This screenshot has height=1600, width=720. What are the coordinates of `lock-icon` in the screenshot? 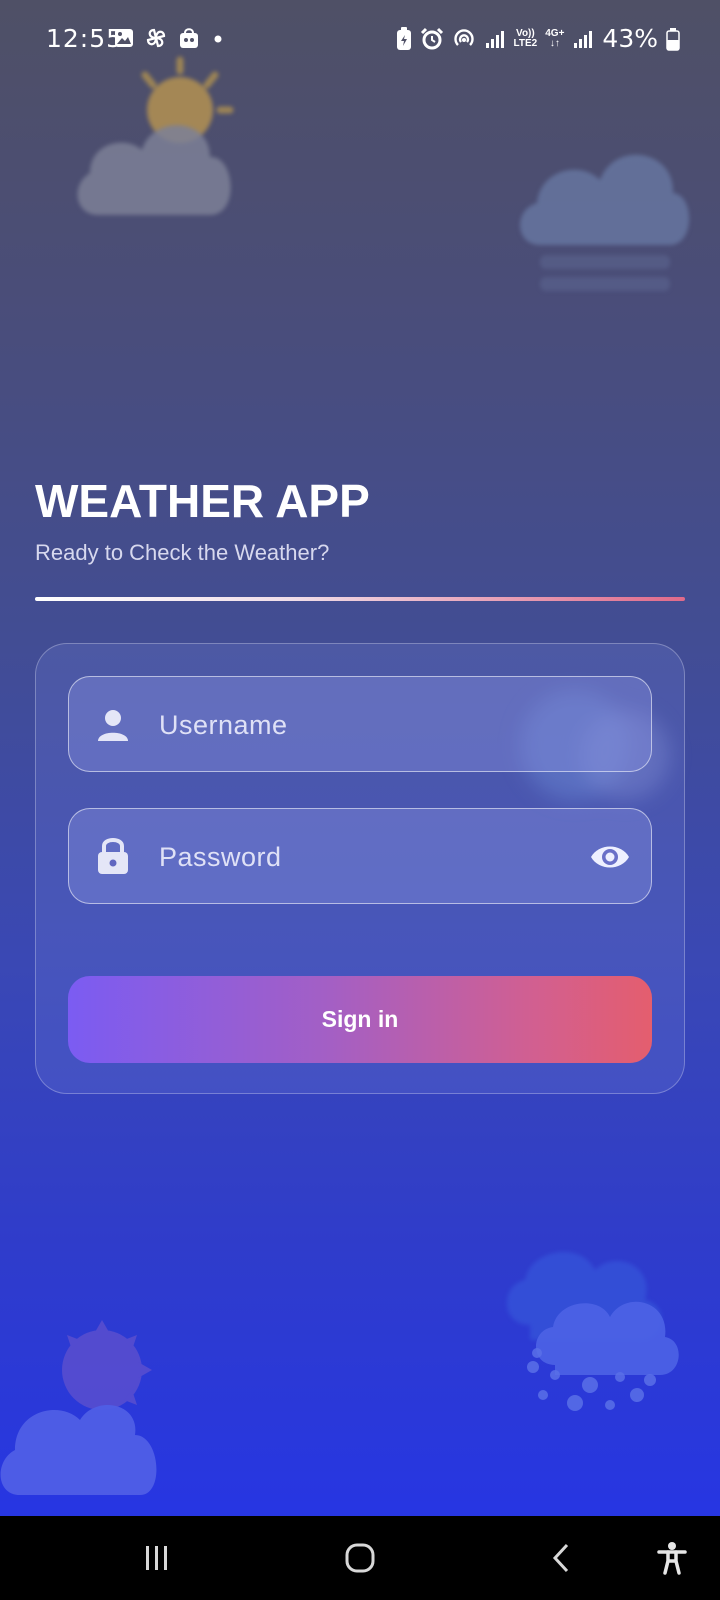 It's located at (113, 856).